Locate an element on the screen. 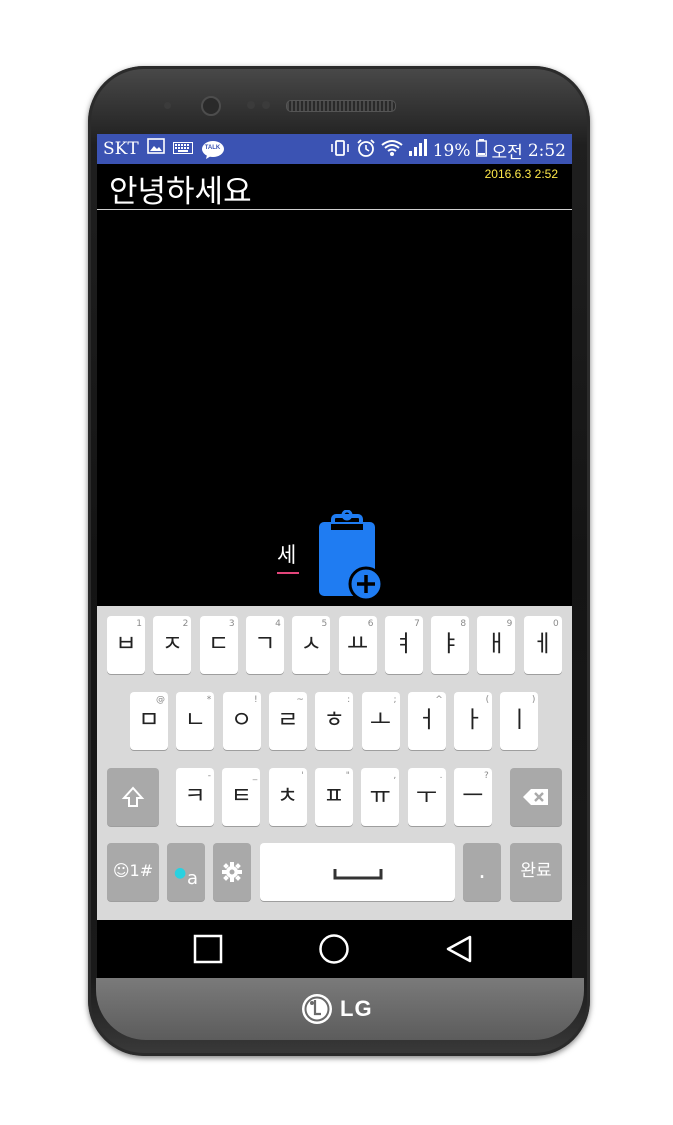  battery-percent: 19% is located at coordinates (451, 150).